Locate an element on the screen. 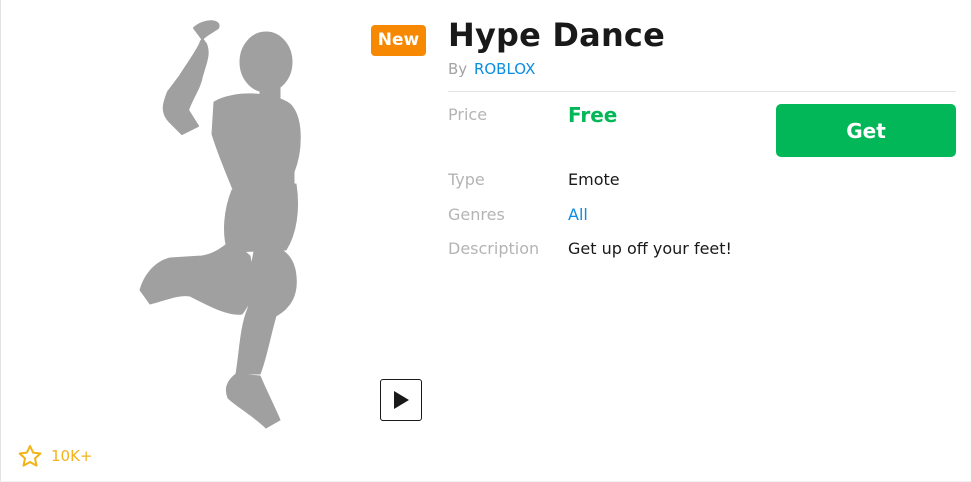  description-text: Get up off your feet! is located at coordinates (650, 248).